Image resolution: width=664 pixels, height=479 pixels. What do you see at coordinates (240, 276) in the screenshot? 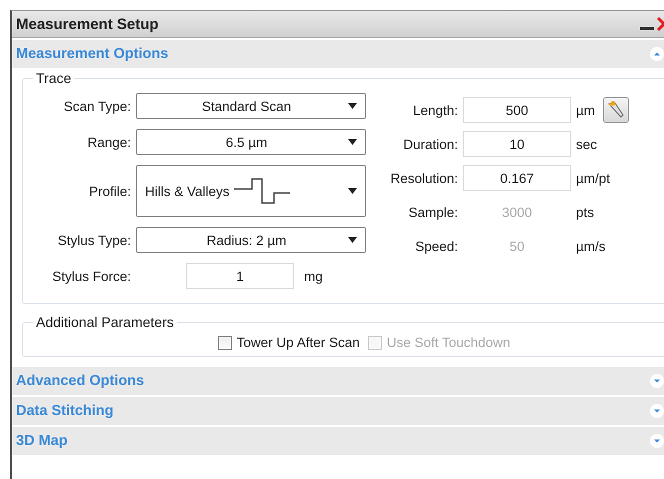
I see `input-field: 1` at bounding box center [240, 276].